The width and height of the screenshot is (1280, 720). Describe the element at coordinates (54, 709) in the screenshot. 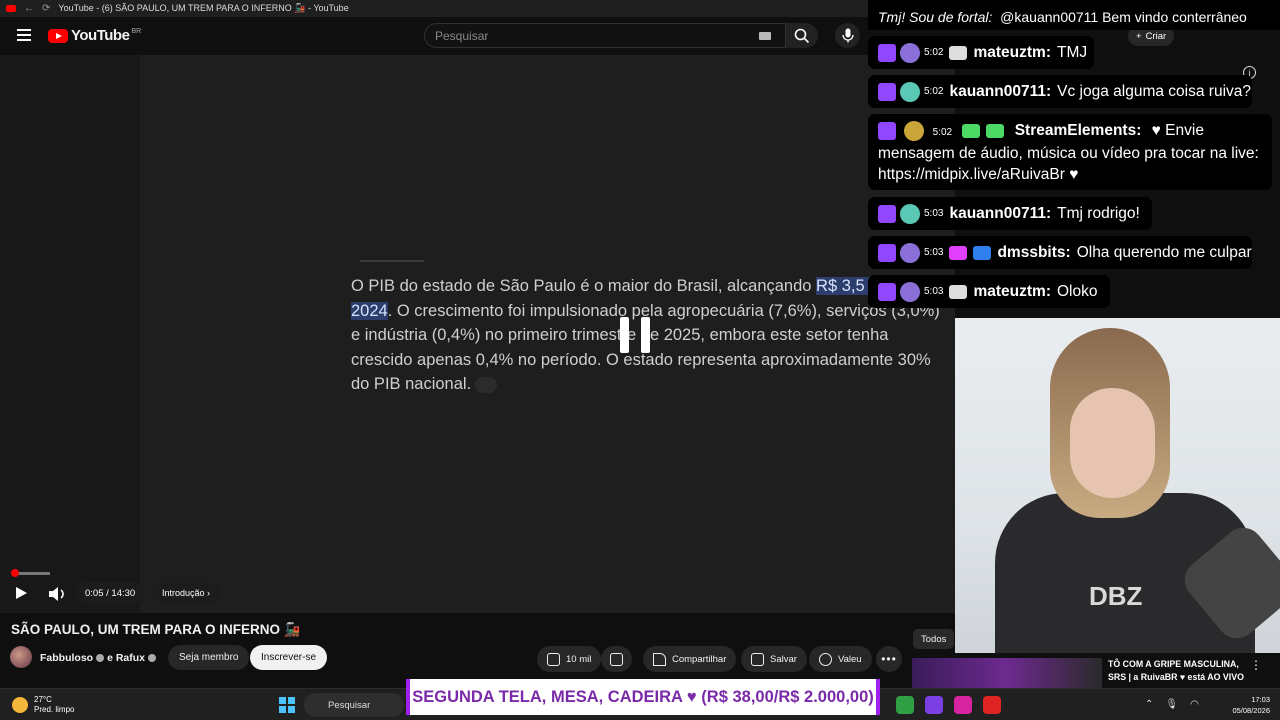

I see `weather-condition: Pred. limpo` at that location.